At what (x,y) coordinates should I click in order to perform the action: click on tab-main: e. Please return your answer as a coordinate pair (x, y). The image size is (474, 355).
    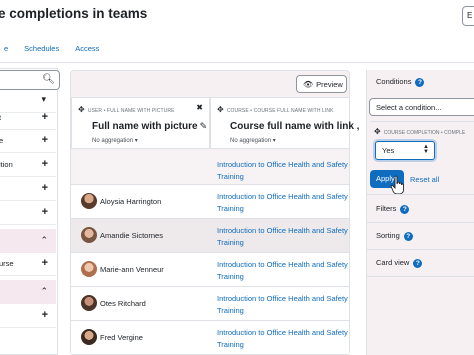
    Looking at the image, I should click on (8, 48).